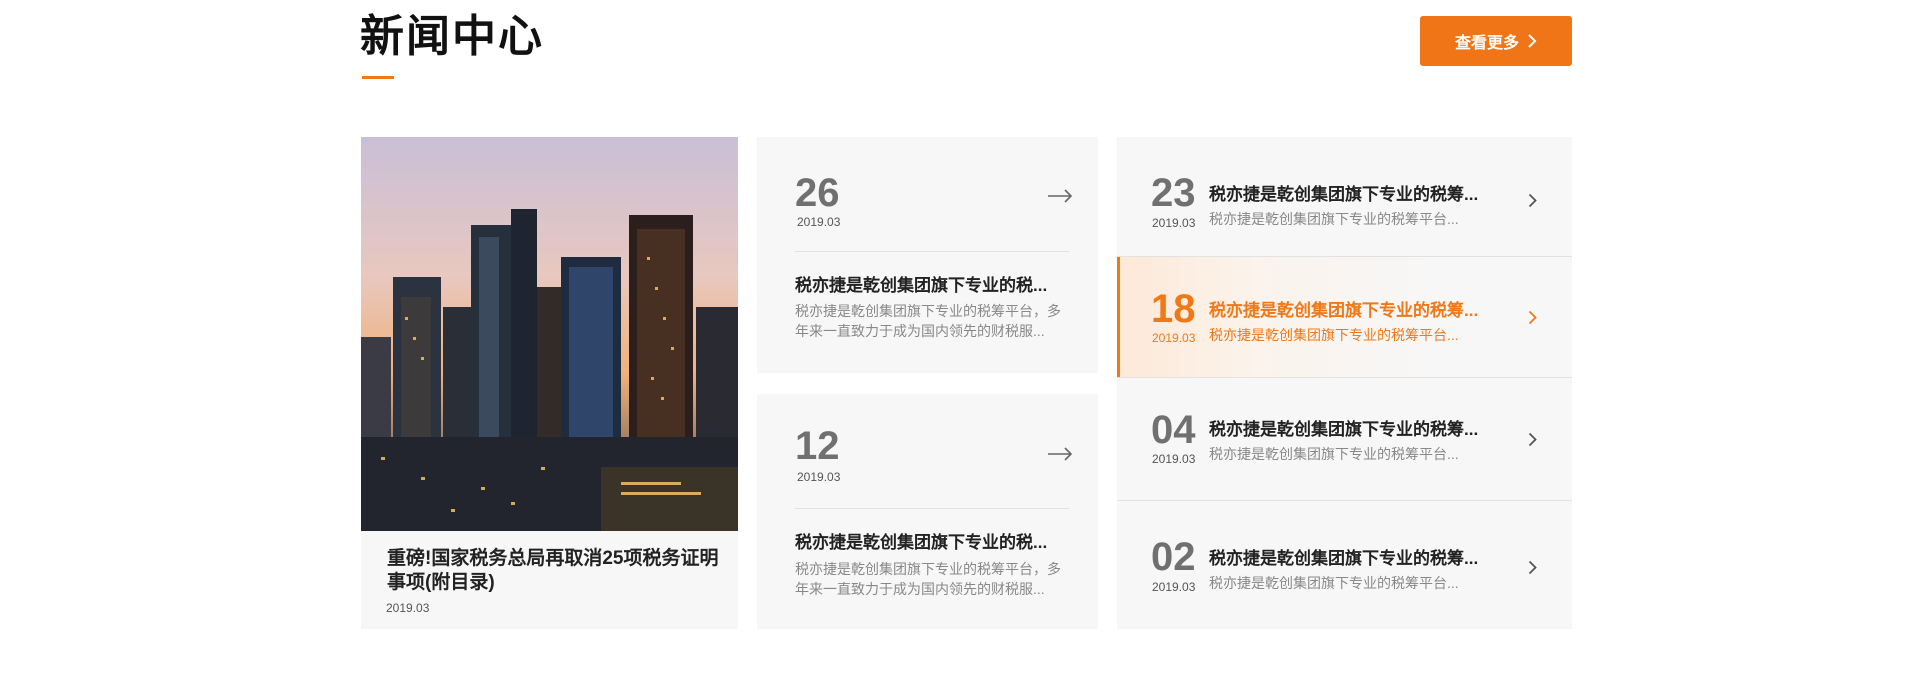 This screenshot has width=1920, height=696. Describe the element at coordinates (1173, 430) in the screenshot. I see `news-day: 04` at that location.